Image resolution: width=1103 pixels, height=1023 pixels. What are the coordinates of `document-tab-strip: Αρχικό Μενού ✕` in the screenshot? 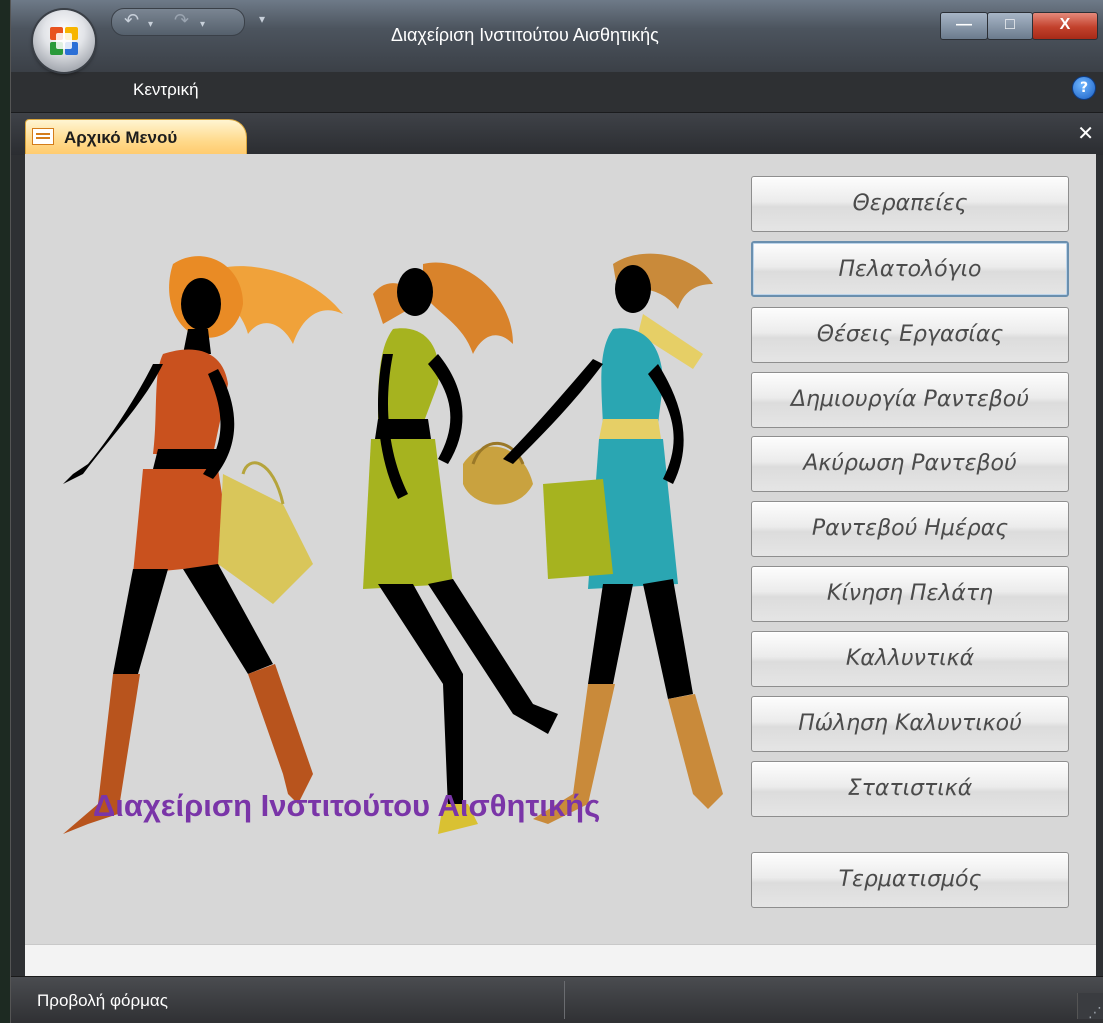 It's located at (557, 134).